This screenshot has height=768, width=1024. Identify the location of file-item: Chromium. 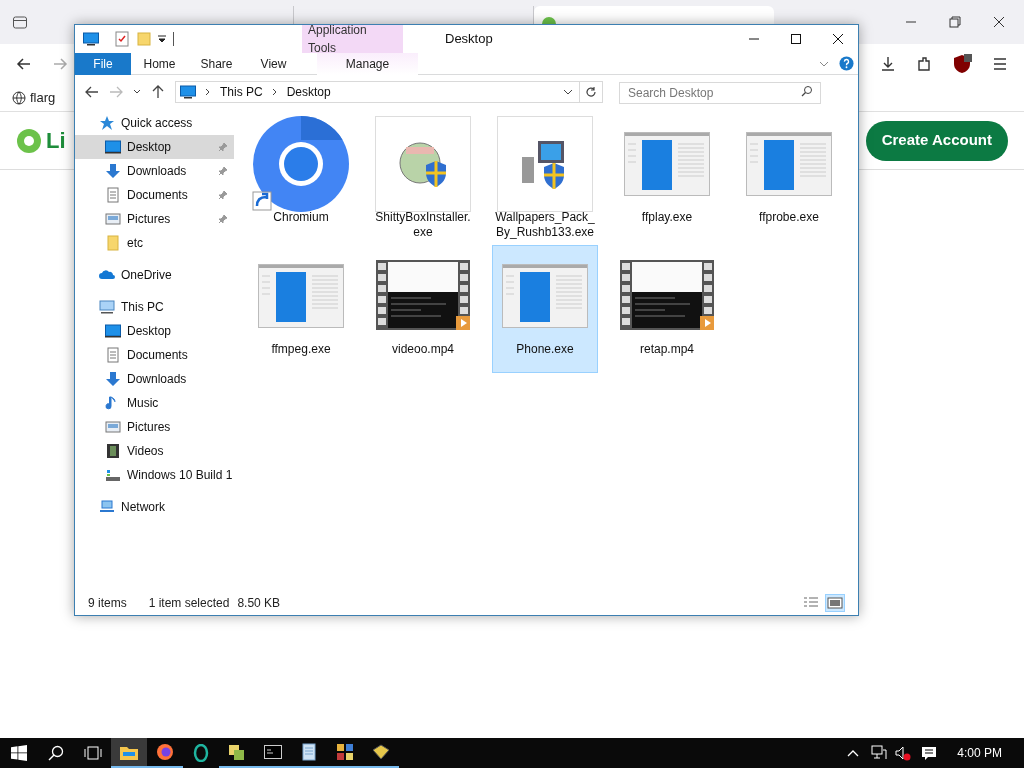
(301, 177).